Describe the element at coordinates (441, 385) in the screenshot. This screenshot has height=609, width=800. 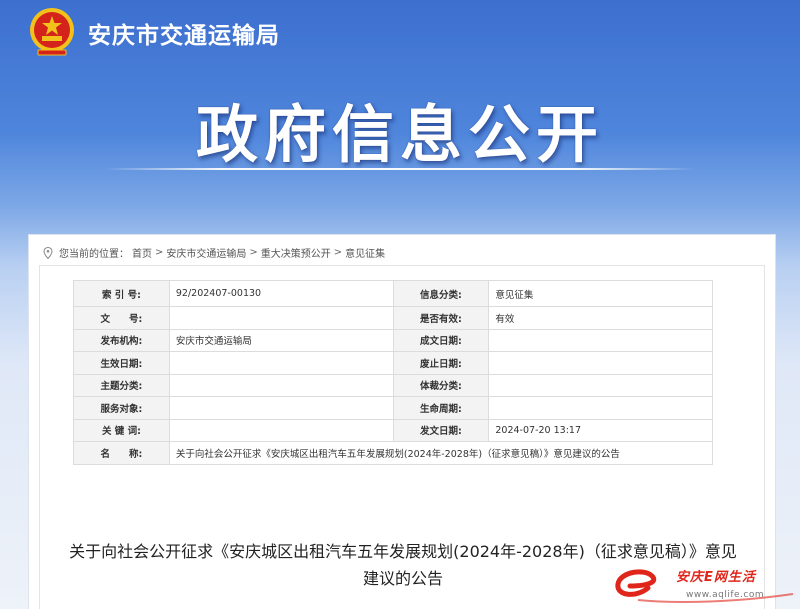
I see `label-genre-category: 体裁分类:` at that location.